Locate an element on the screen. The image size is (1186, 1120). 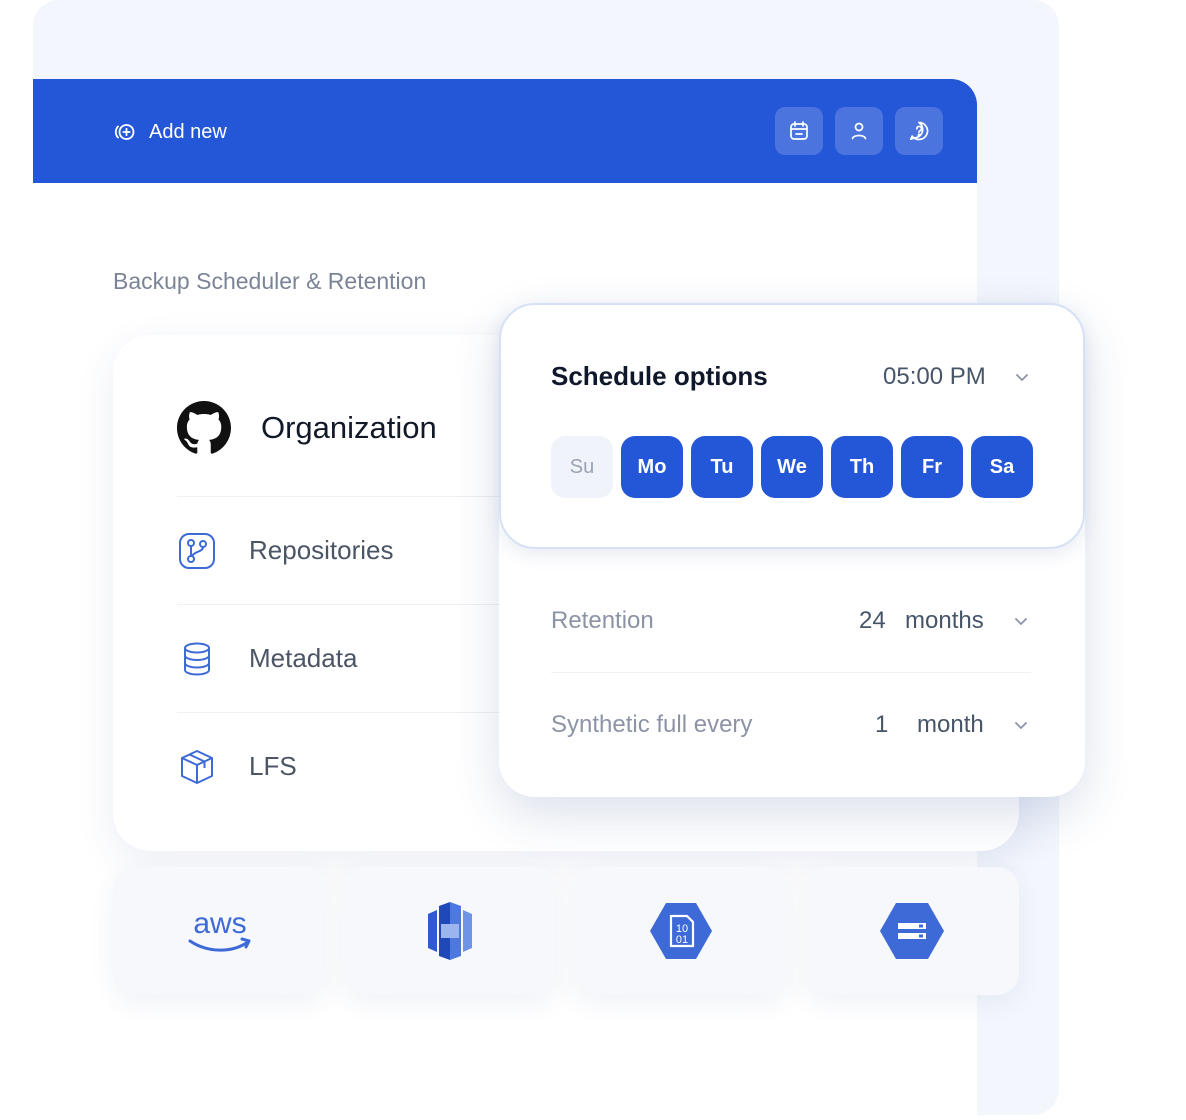
day-selector: Su Mo Tu We Th Fr Sa is located at coordinates (792, 467).